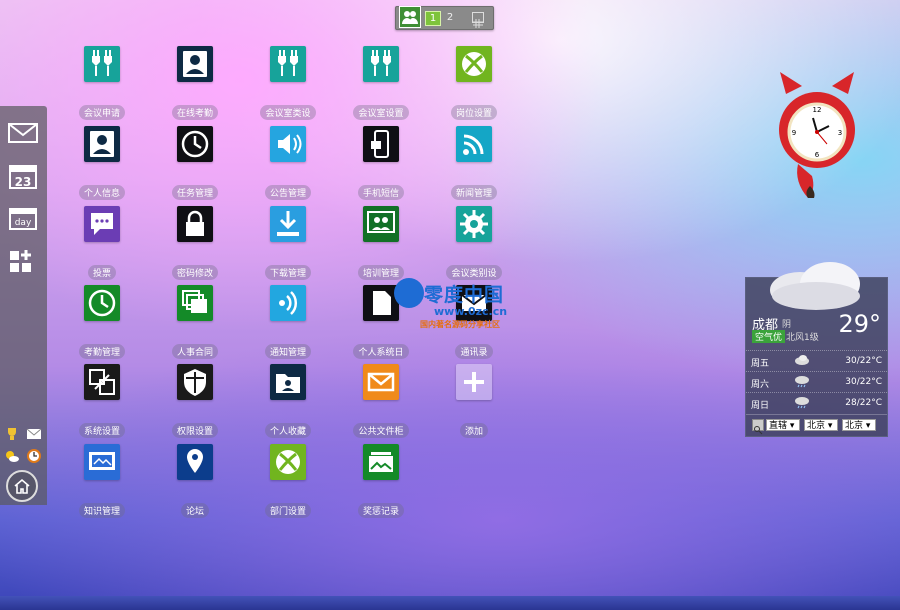  What do you see at coordinates (410, 17) in the screenshot?
I see `people-icon` at bounding box center [410, 17].